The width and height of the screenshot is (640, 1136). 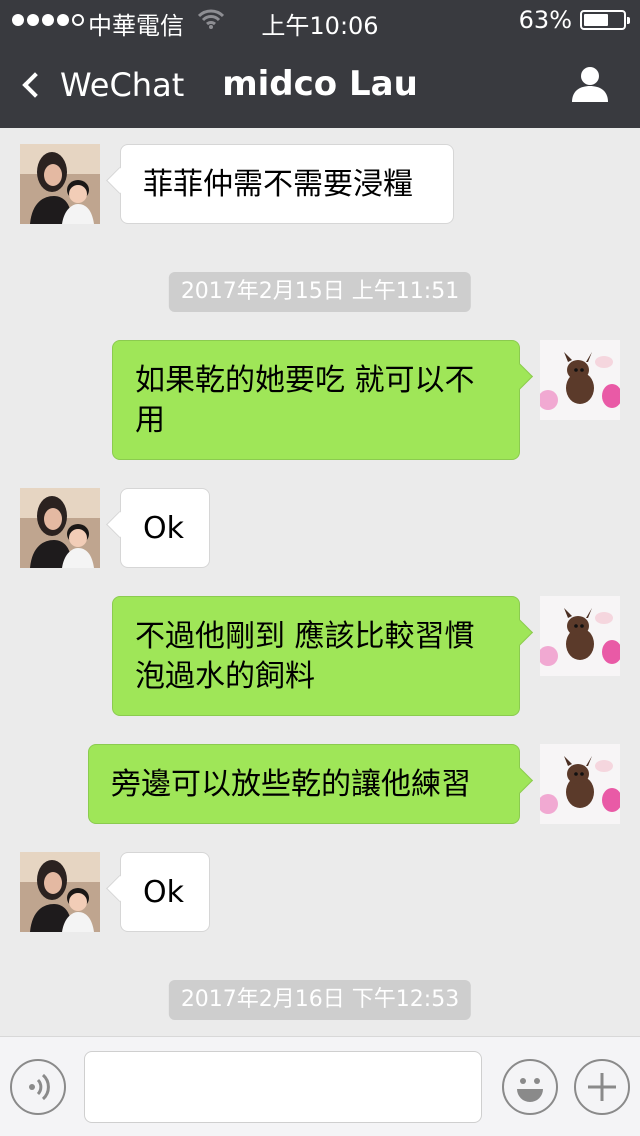 I want to click on message-text: 旁邊可以放些乾的讓他練習, so click(x=291, y=784).